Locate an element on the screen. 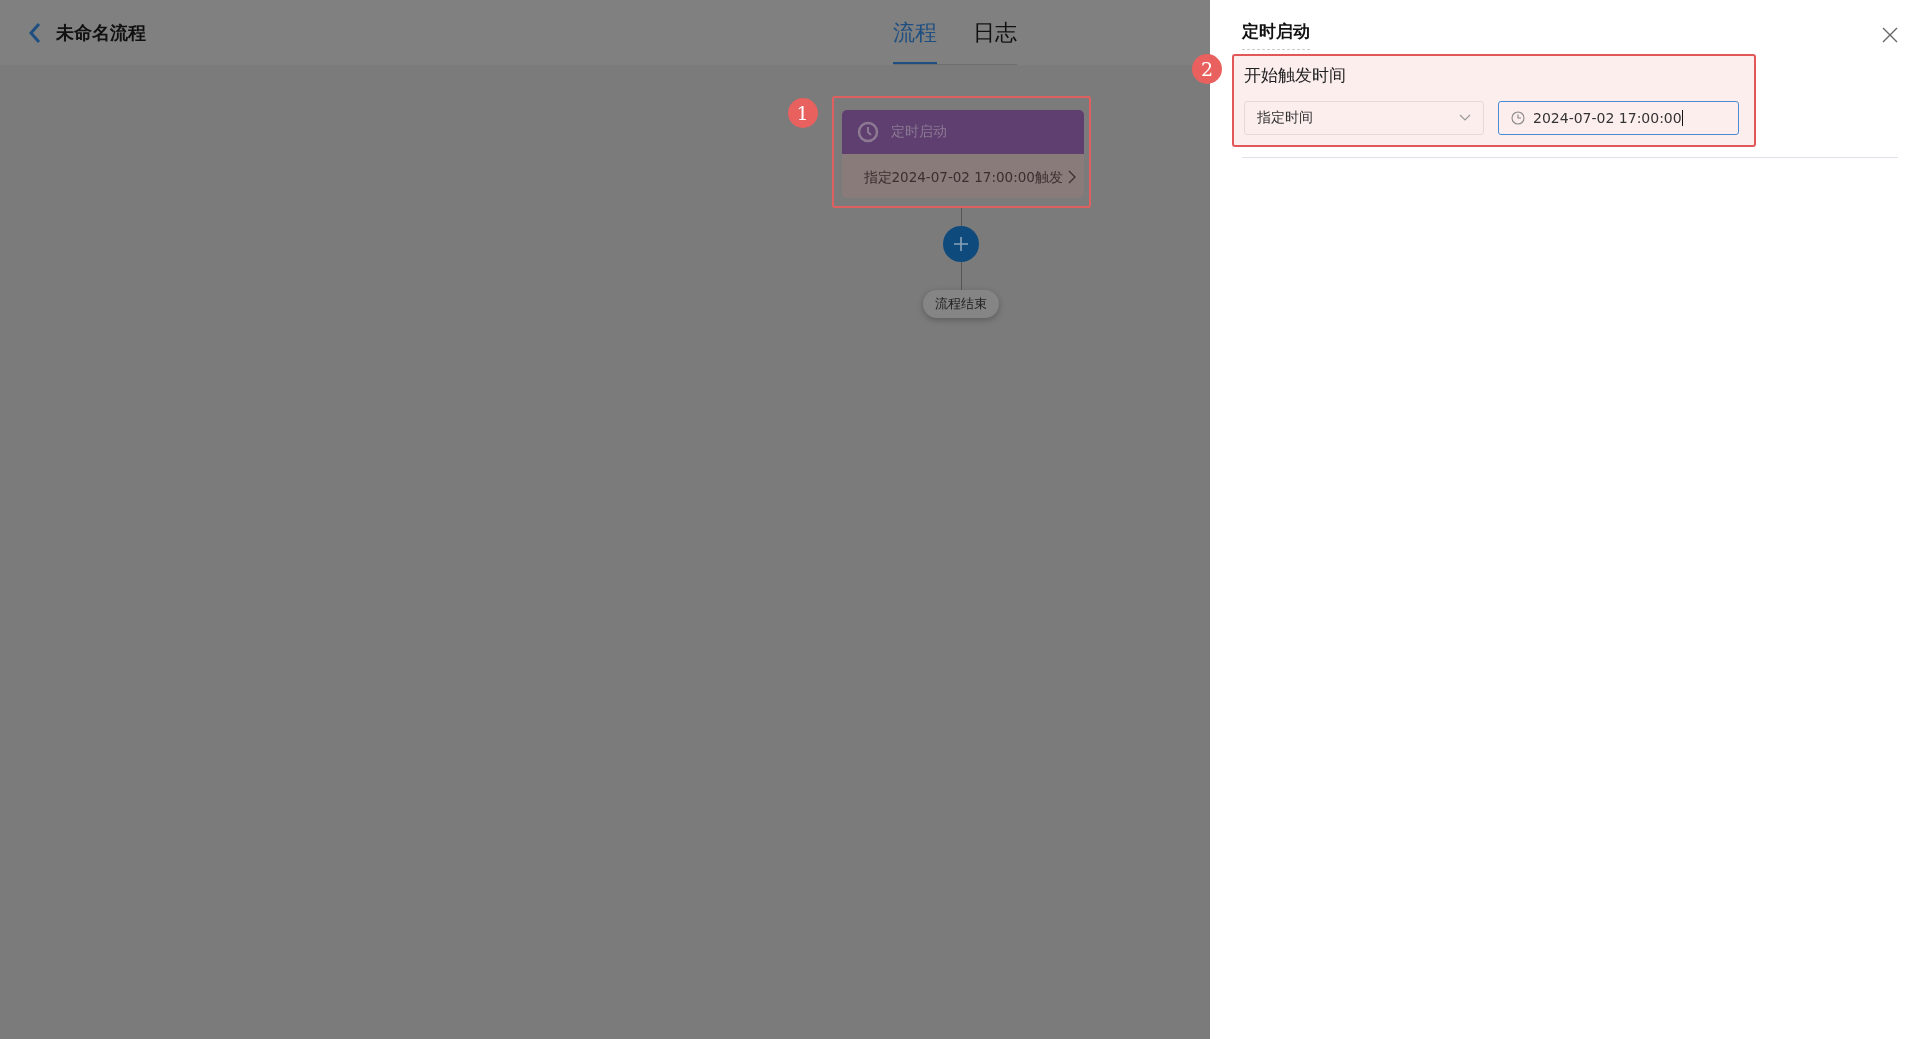  start-node: 定时启动 指定2024-07-02 17:00:00触发 is located at coordinates (962, 154).